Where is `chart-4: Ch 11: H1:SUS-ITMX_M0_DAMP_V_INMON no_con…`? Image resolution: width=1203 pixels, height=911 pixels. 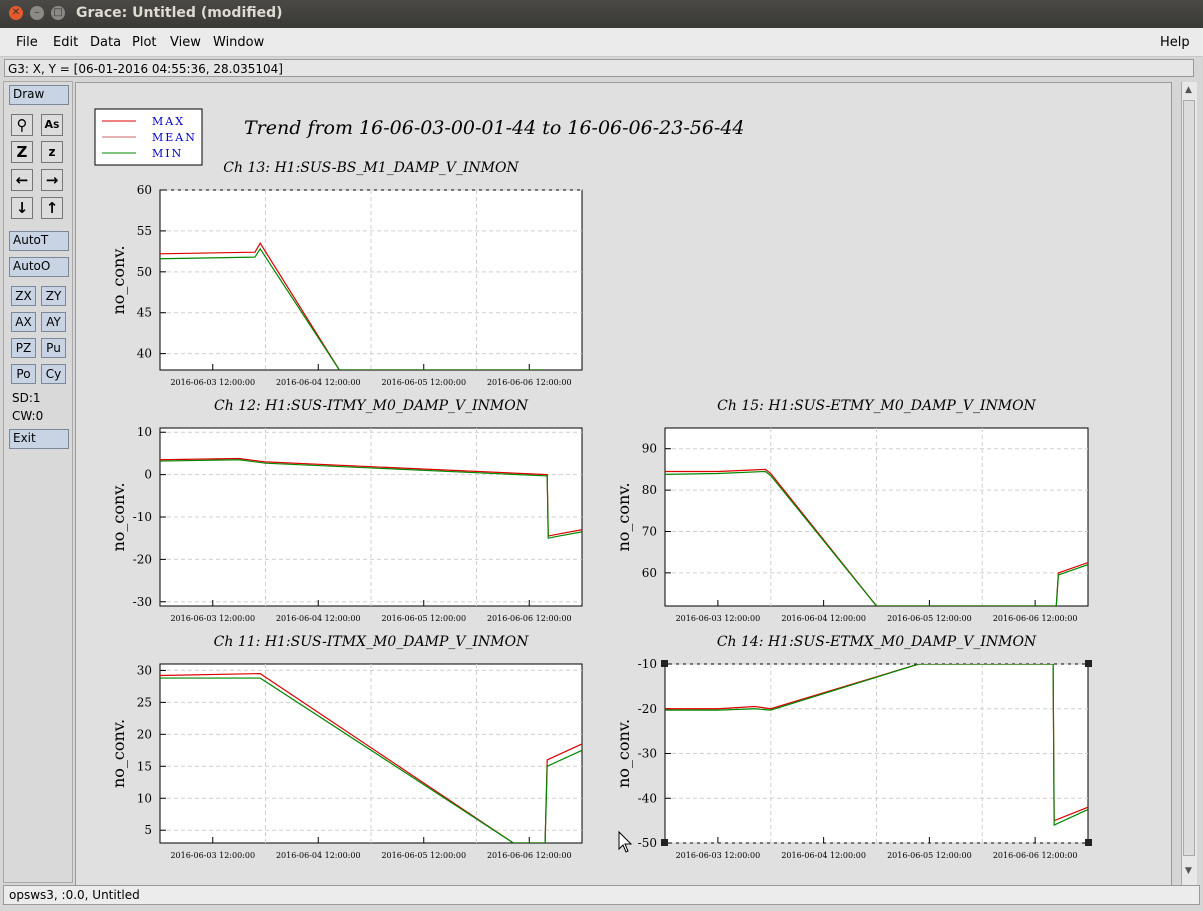
chart-4: Ch 11: H1:SUS-ITMX_M0_DAMP_V_INMON no_con… is located at coordinates (346, 747).